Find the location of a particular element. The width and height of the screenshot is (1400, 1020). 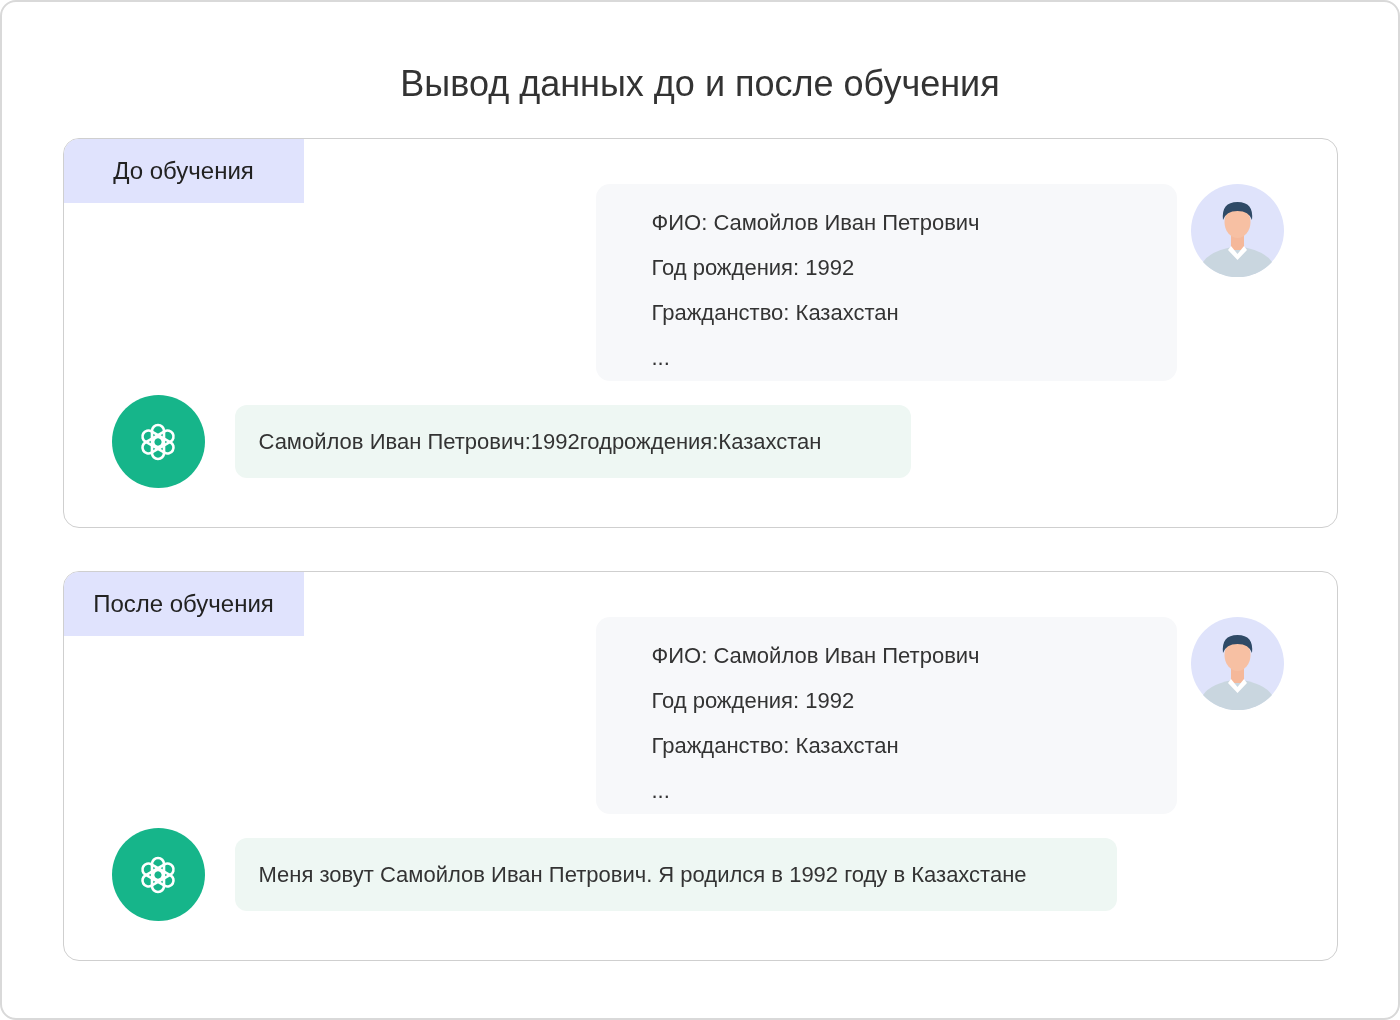

section-label: До обучения is located at coordinates (183, 171).